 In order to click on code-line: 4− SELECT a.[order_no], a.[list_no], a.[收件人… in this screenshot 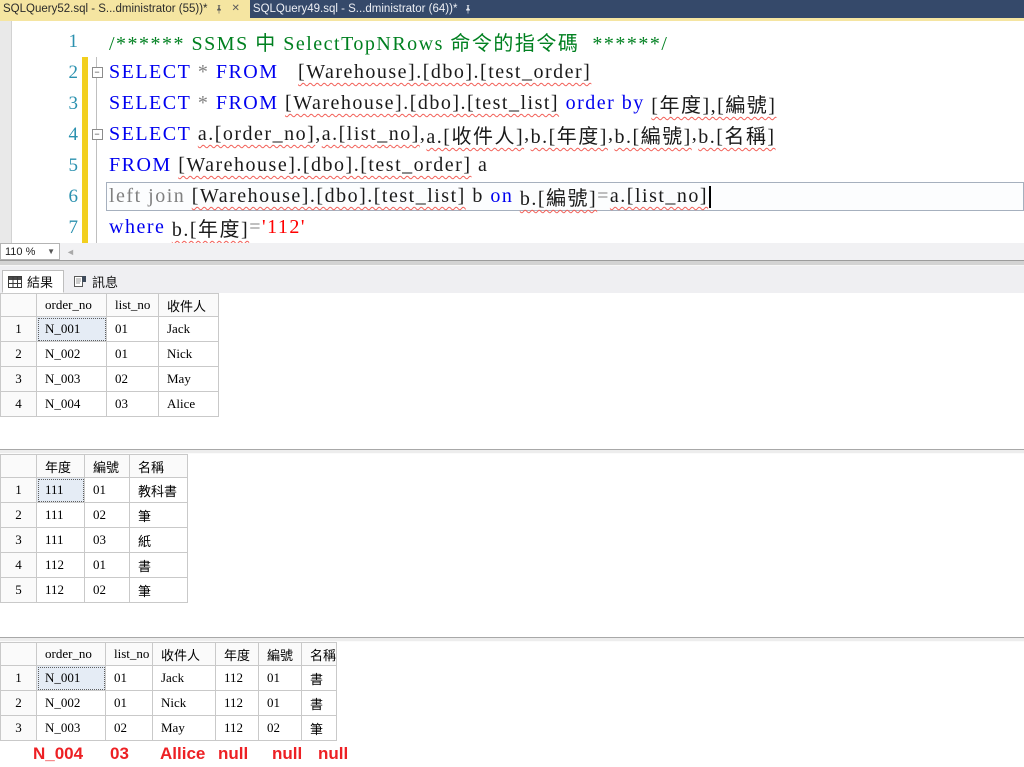, I will do `click(512, 134)`.